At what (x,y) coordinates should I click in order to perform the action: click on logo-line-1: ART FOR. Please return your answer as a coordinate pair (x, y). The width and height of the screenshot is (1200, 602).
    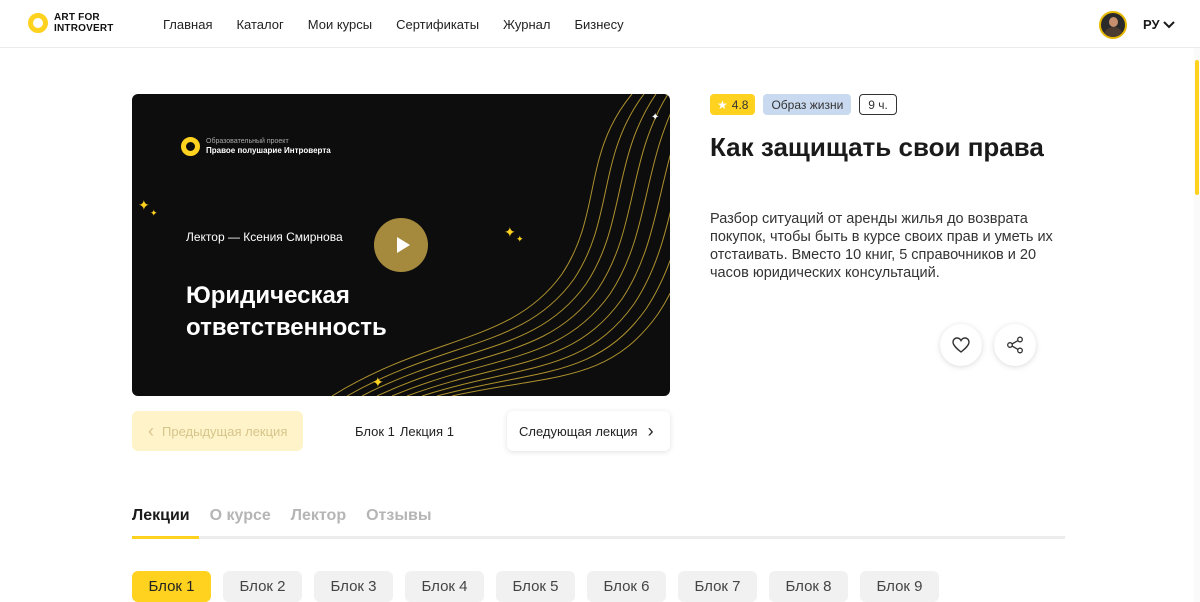
    Looking at the image, I should click on (77, 17).